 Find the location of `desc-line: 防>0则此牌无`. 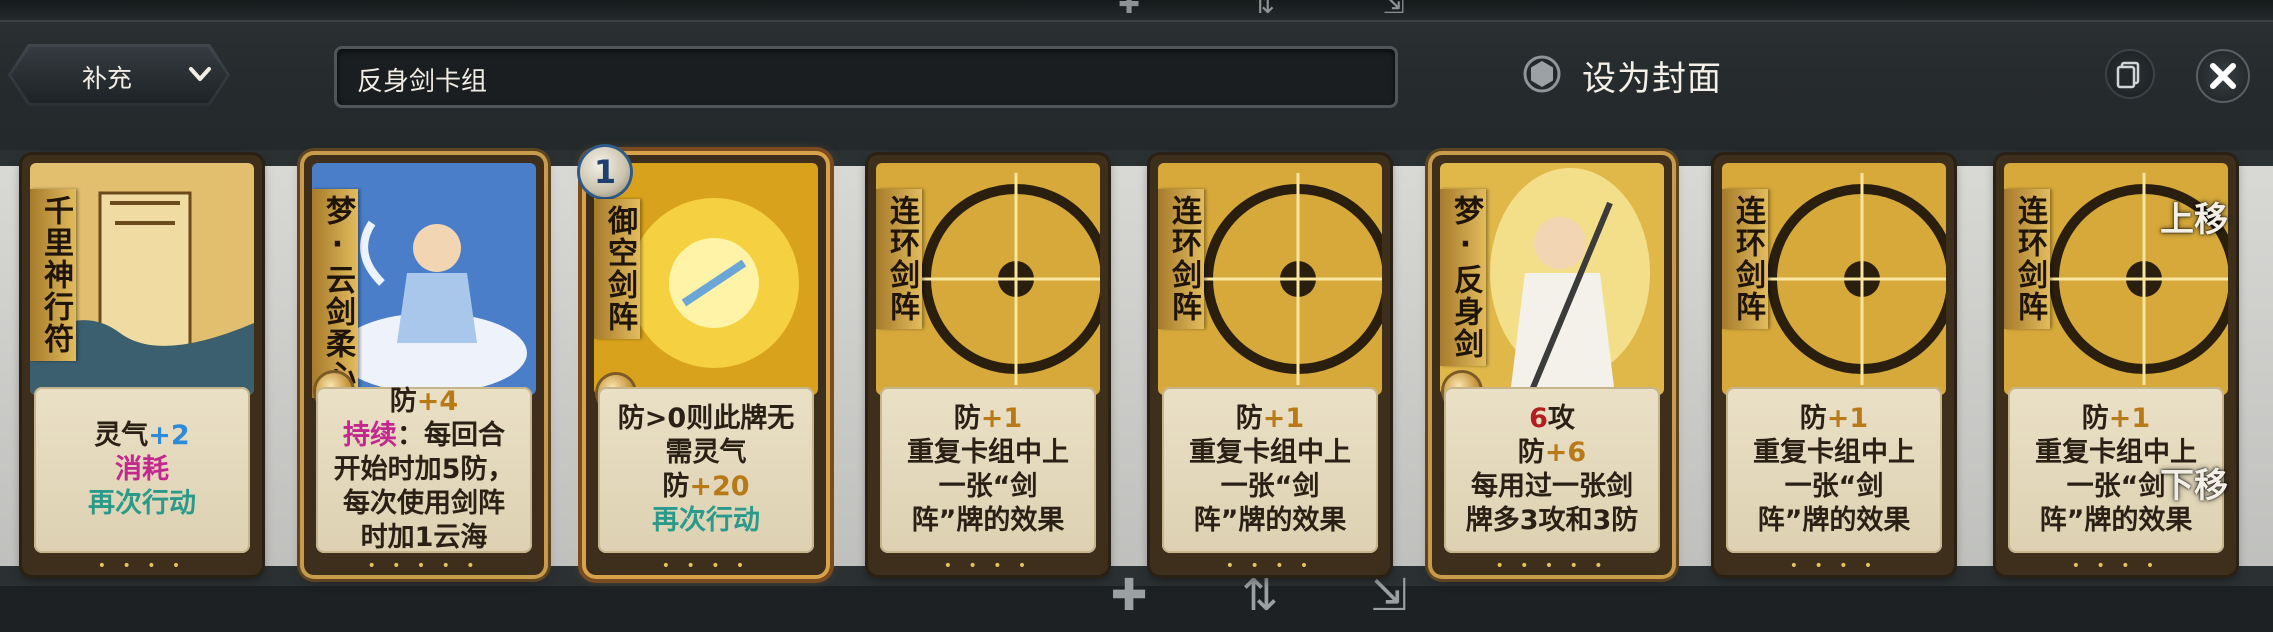

desc-line: 防>0则此牌无 is located at coordinates (706, 418).